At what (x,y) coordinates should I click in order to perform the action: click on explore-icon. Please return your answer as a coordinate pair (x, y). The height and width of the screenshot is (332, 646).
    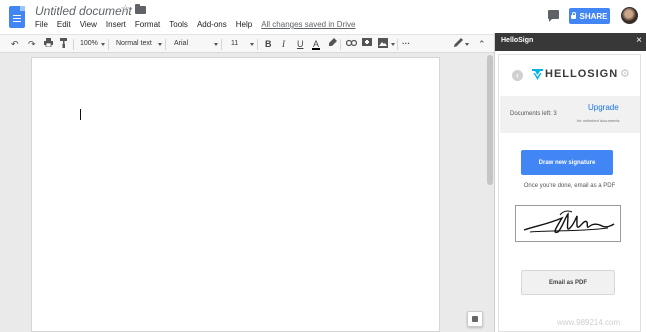
    Looking at the image, I should click on (475, 319).